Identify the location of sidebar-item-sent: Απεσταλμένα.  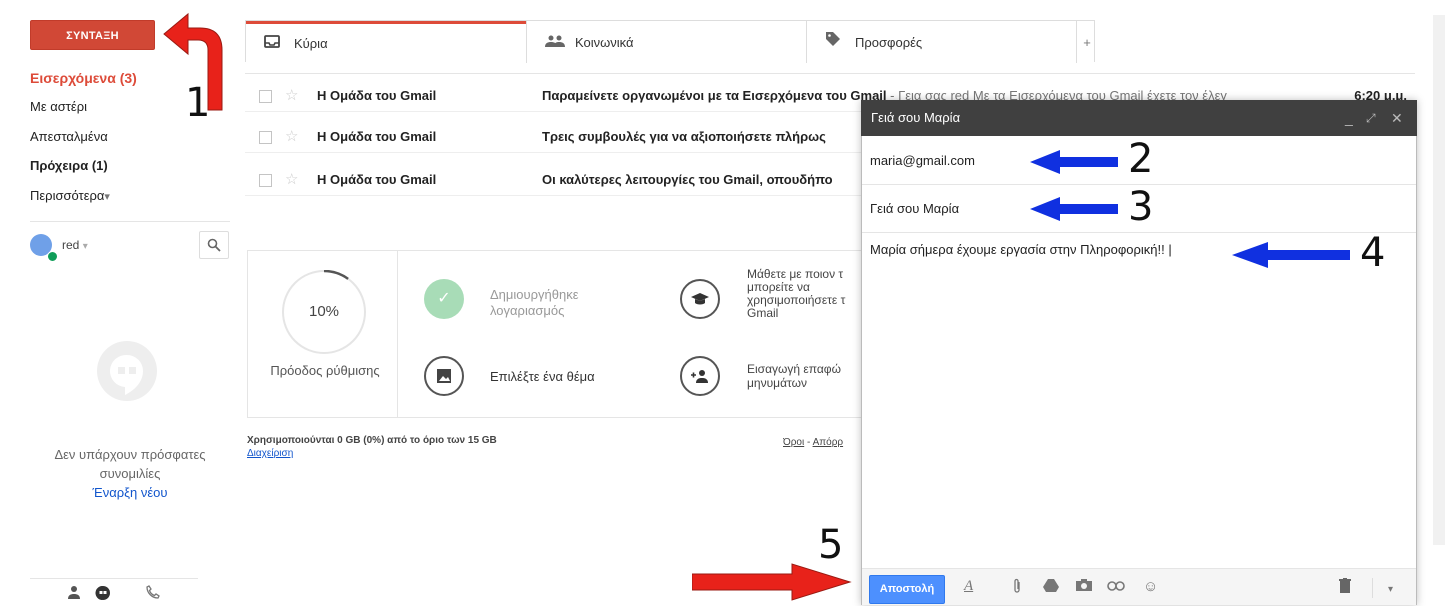
(69, 136).